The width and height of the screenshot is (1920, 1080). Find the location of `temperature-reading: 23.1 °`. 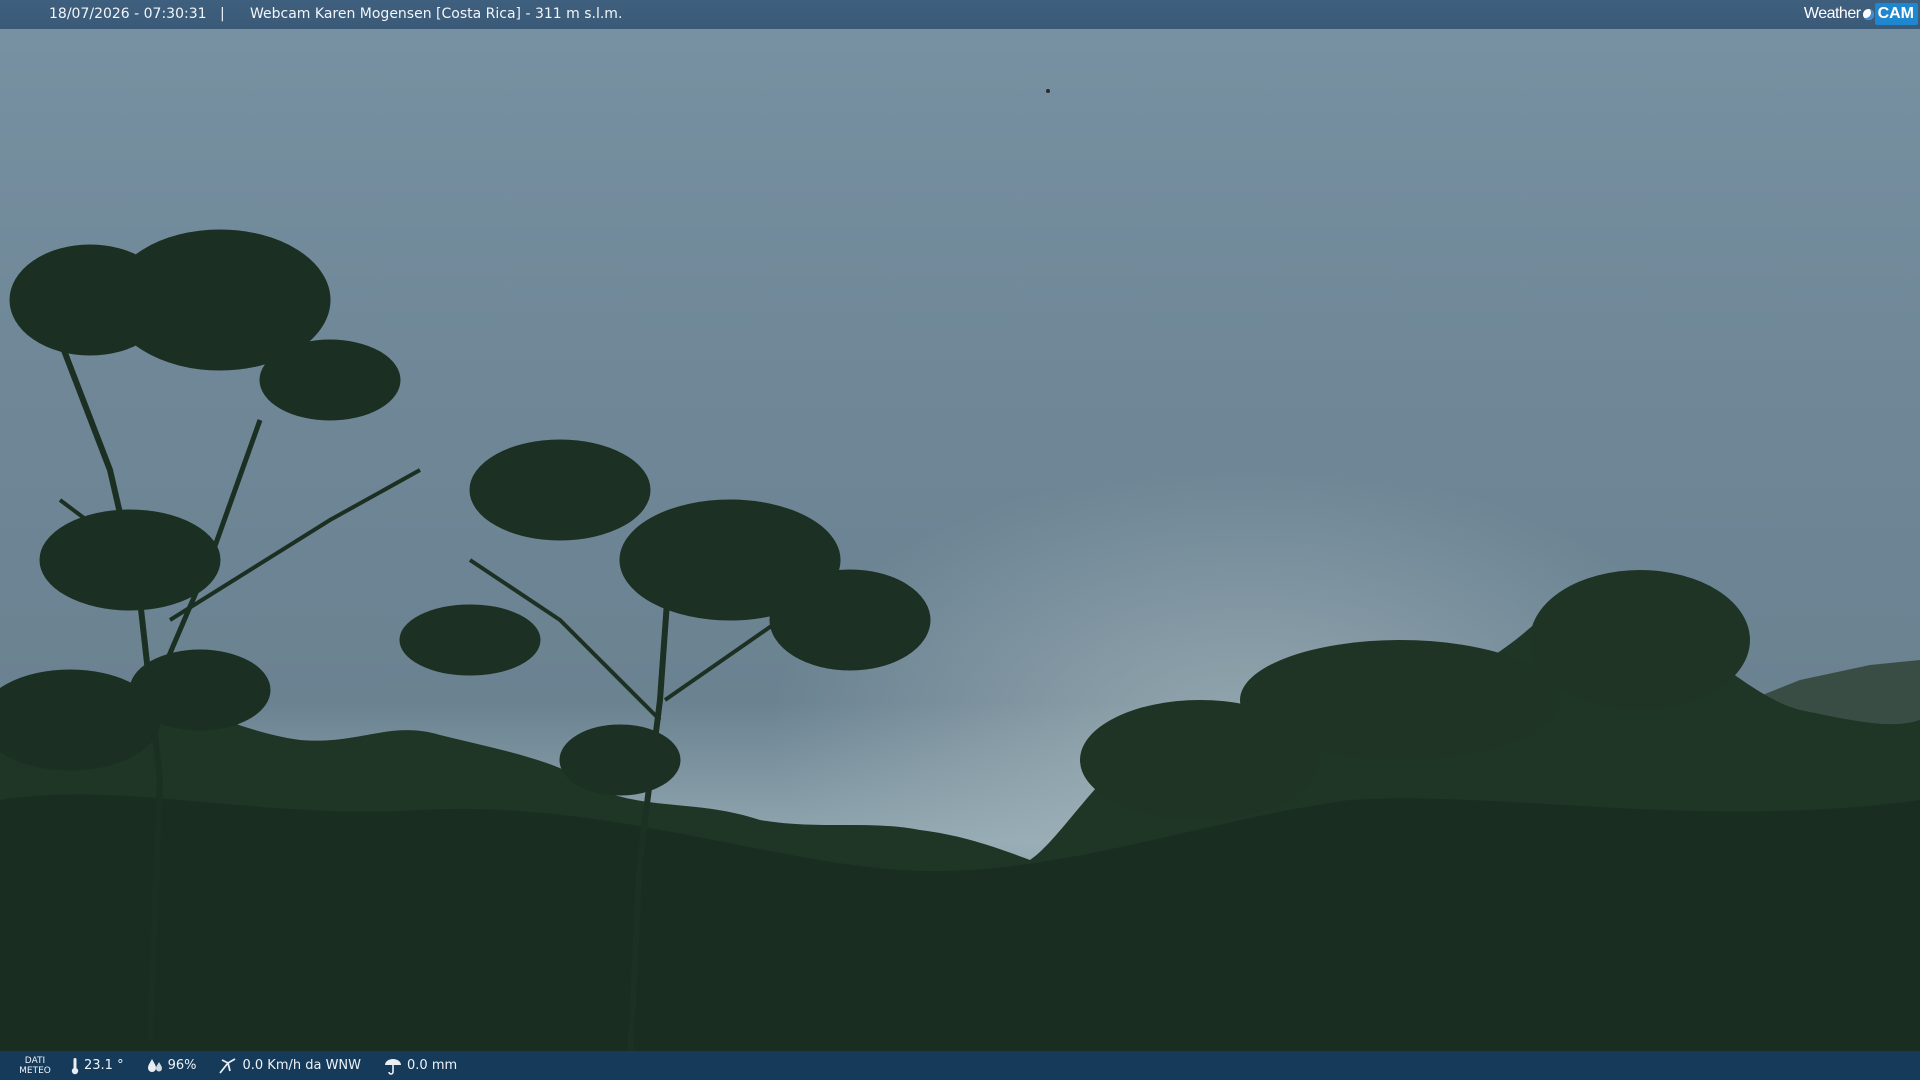

temperature-reading: 23.1 ° is located at coordinates (97, 1066).